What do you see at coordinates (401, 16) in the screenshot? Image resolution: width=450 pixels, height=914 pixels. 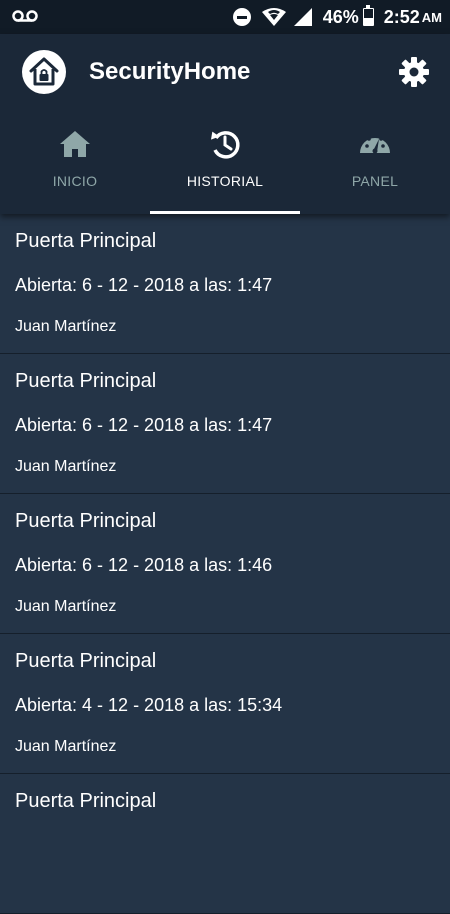 I see `clock-time: 2:52` at bounding box center [401, 16].